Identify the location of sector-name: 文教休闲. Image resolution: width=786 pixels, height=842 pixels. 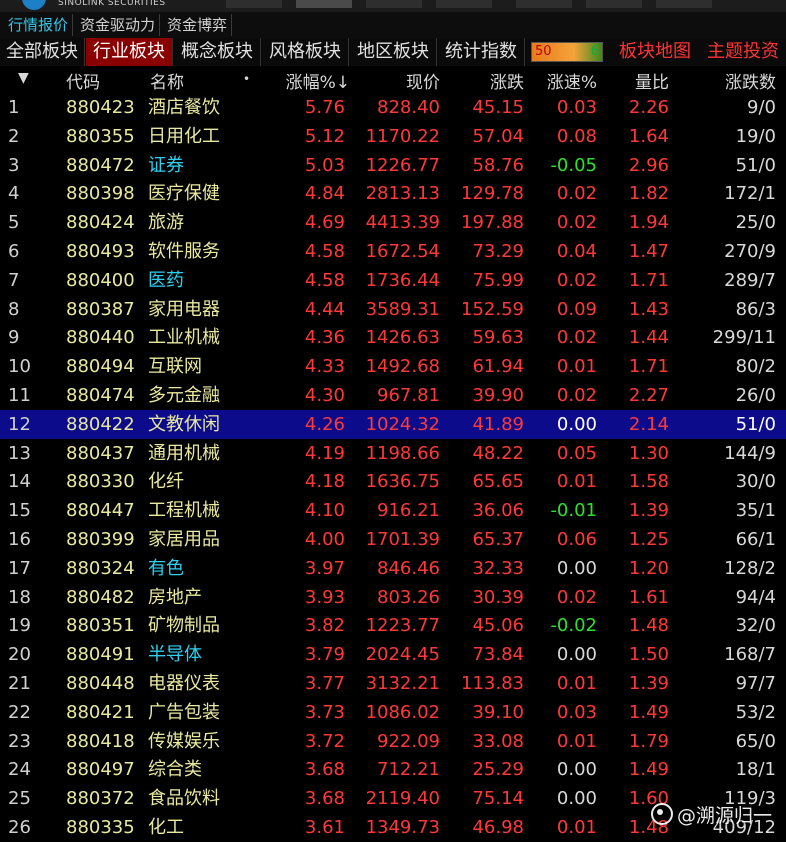
(184, 424).